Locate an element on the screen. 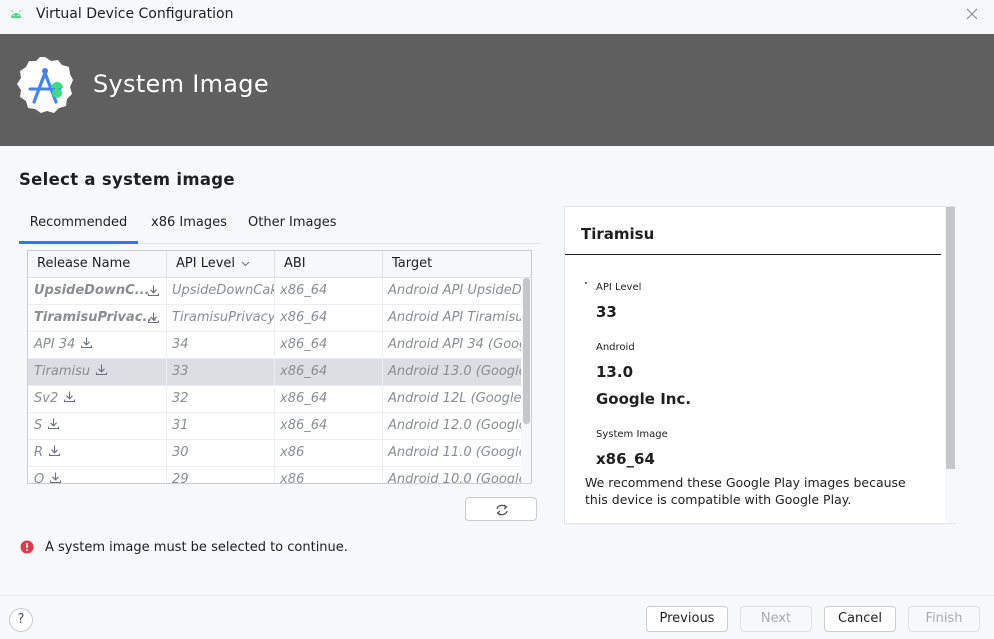  api-level-cell: 30 is located at coordinates (221, 453).